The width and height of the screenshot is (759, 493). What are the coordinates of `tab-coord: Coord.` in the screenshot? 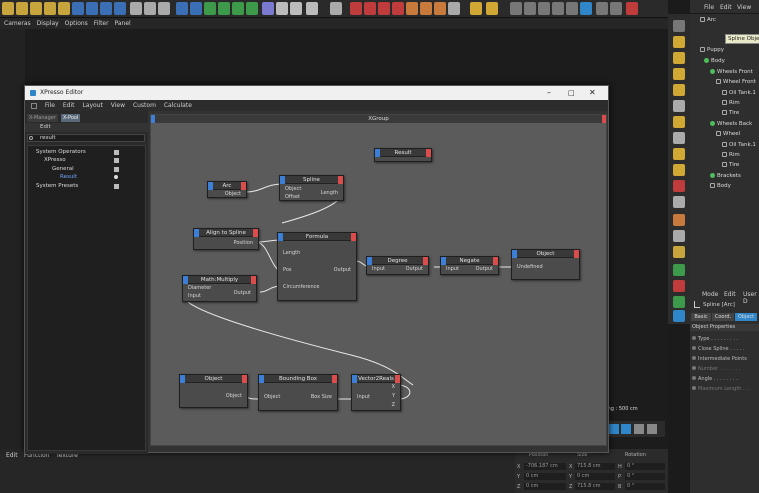 It's located at (723, 317).